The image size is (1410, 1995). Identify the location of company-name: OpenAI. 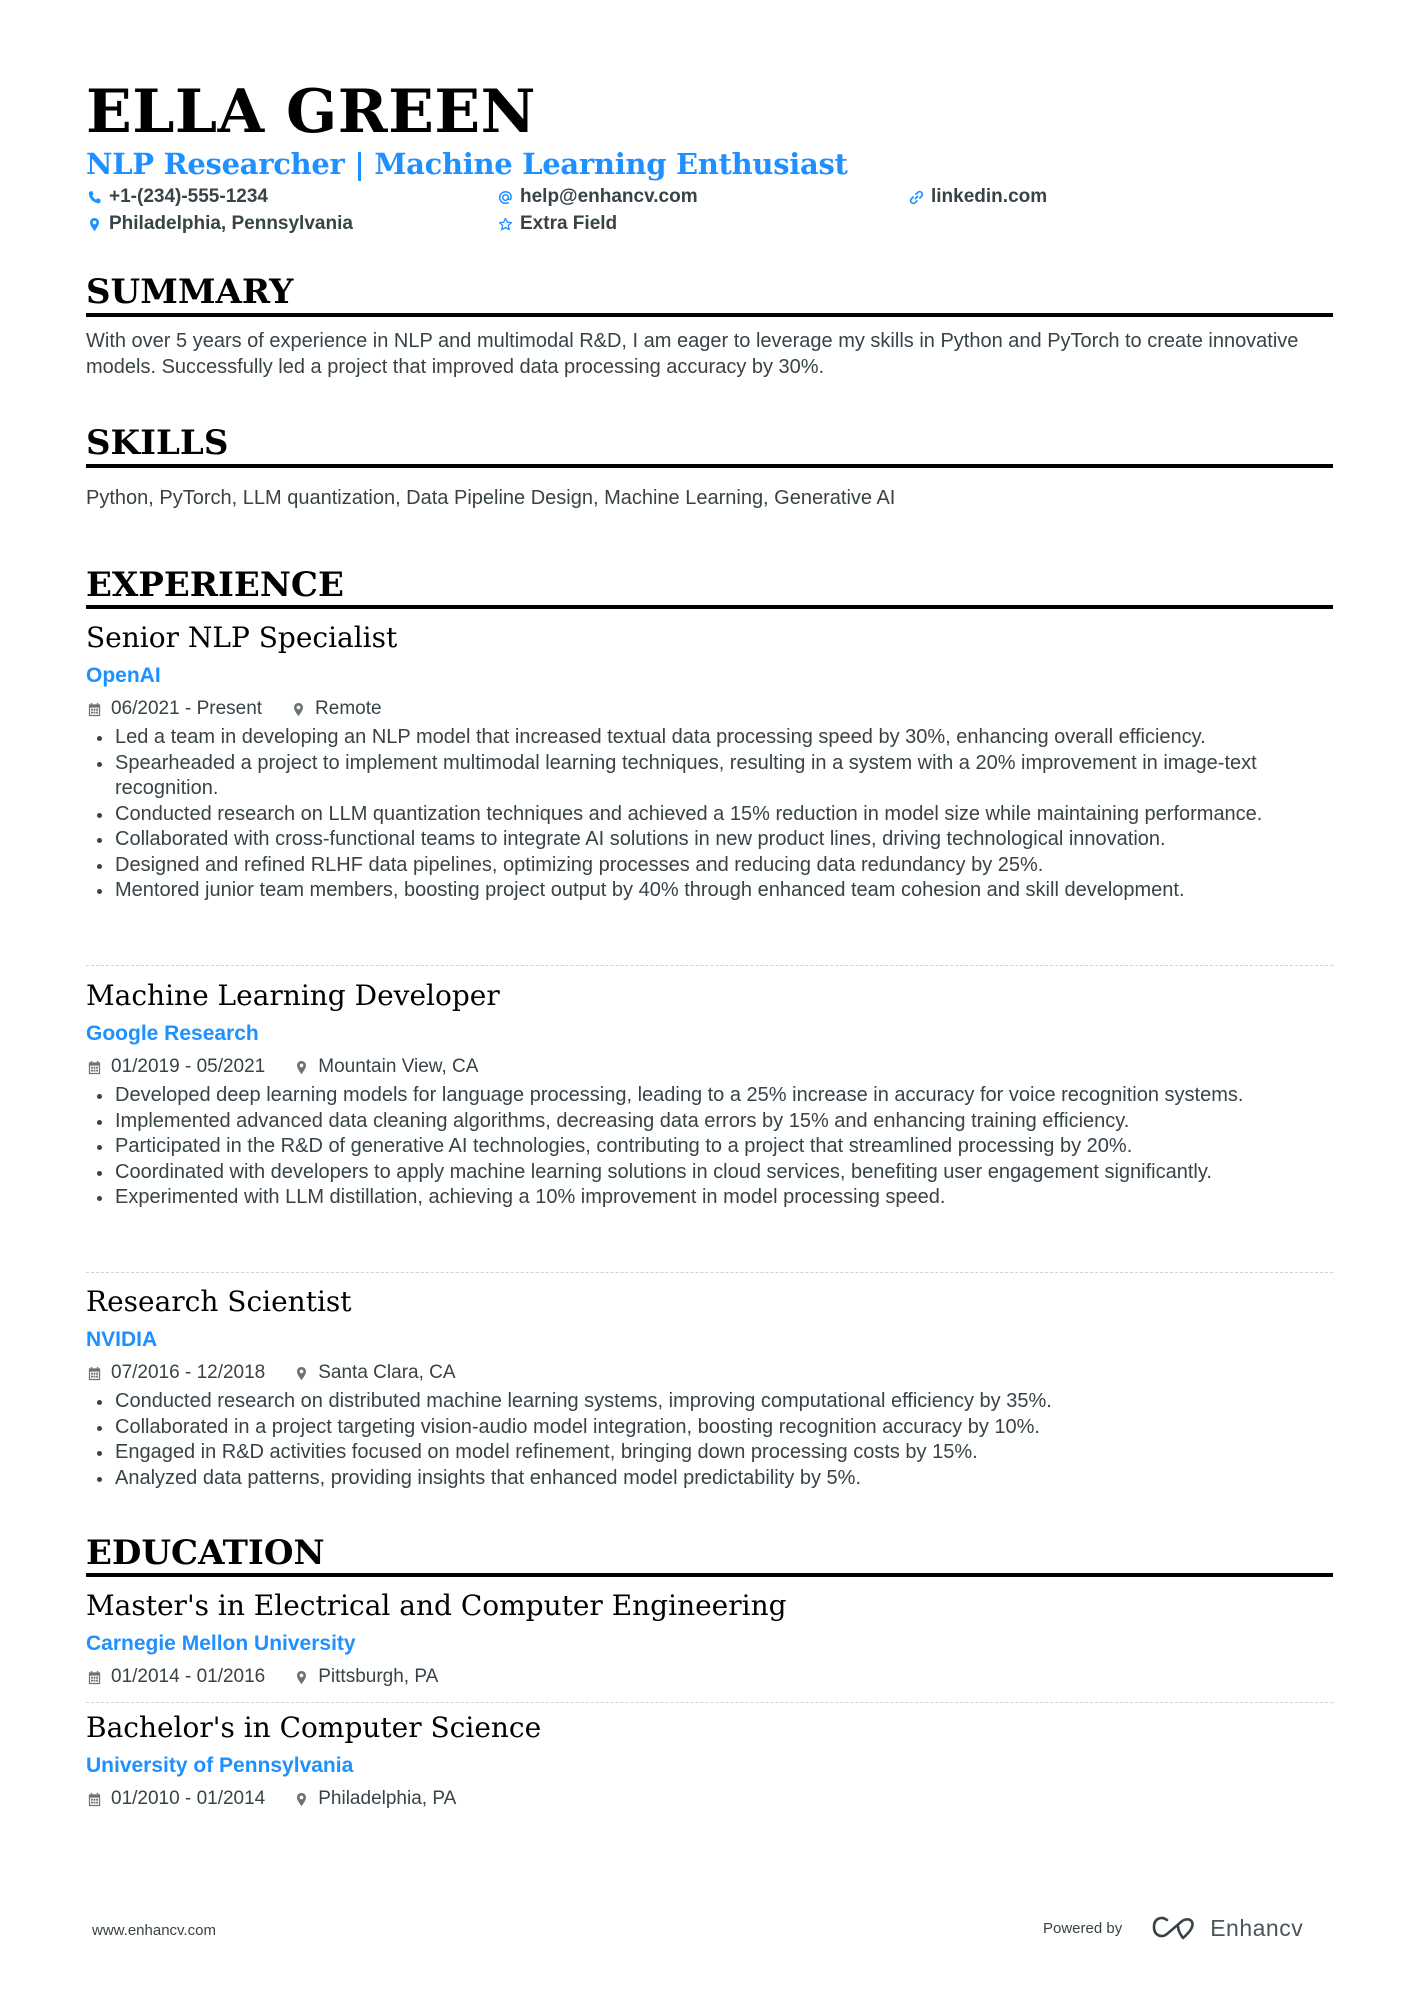
(123, 675).